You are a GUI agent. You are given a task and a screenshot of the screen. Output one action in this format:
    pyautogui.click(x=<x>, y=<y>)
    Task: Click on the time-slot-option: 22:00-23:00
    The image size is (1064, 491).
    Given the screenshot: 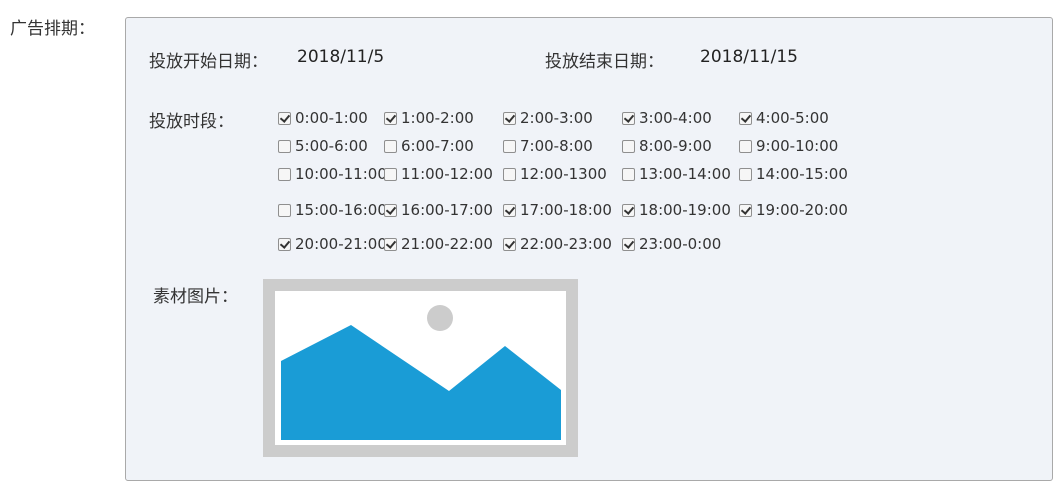 What is the action you would take?
    pyautogui.click(x=557, y=244)
    